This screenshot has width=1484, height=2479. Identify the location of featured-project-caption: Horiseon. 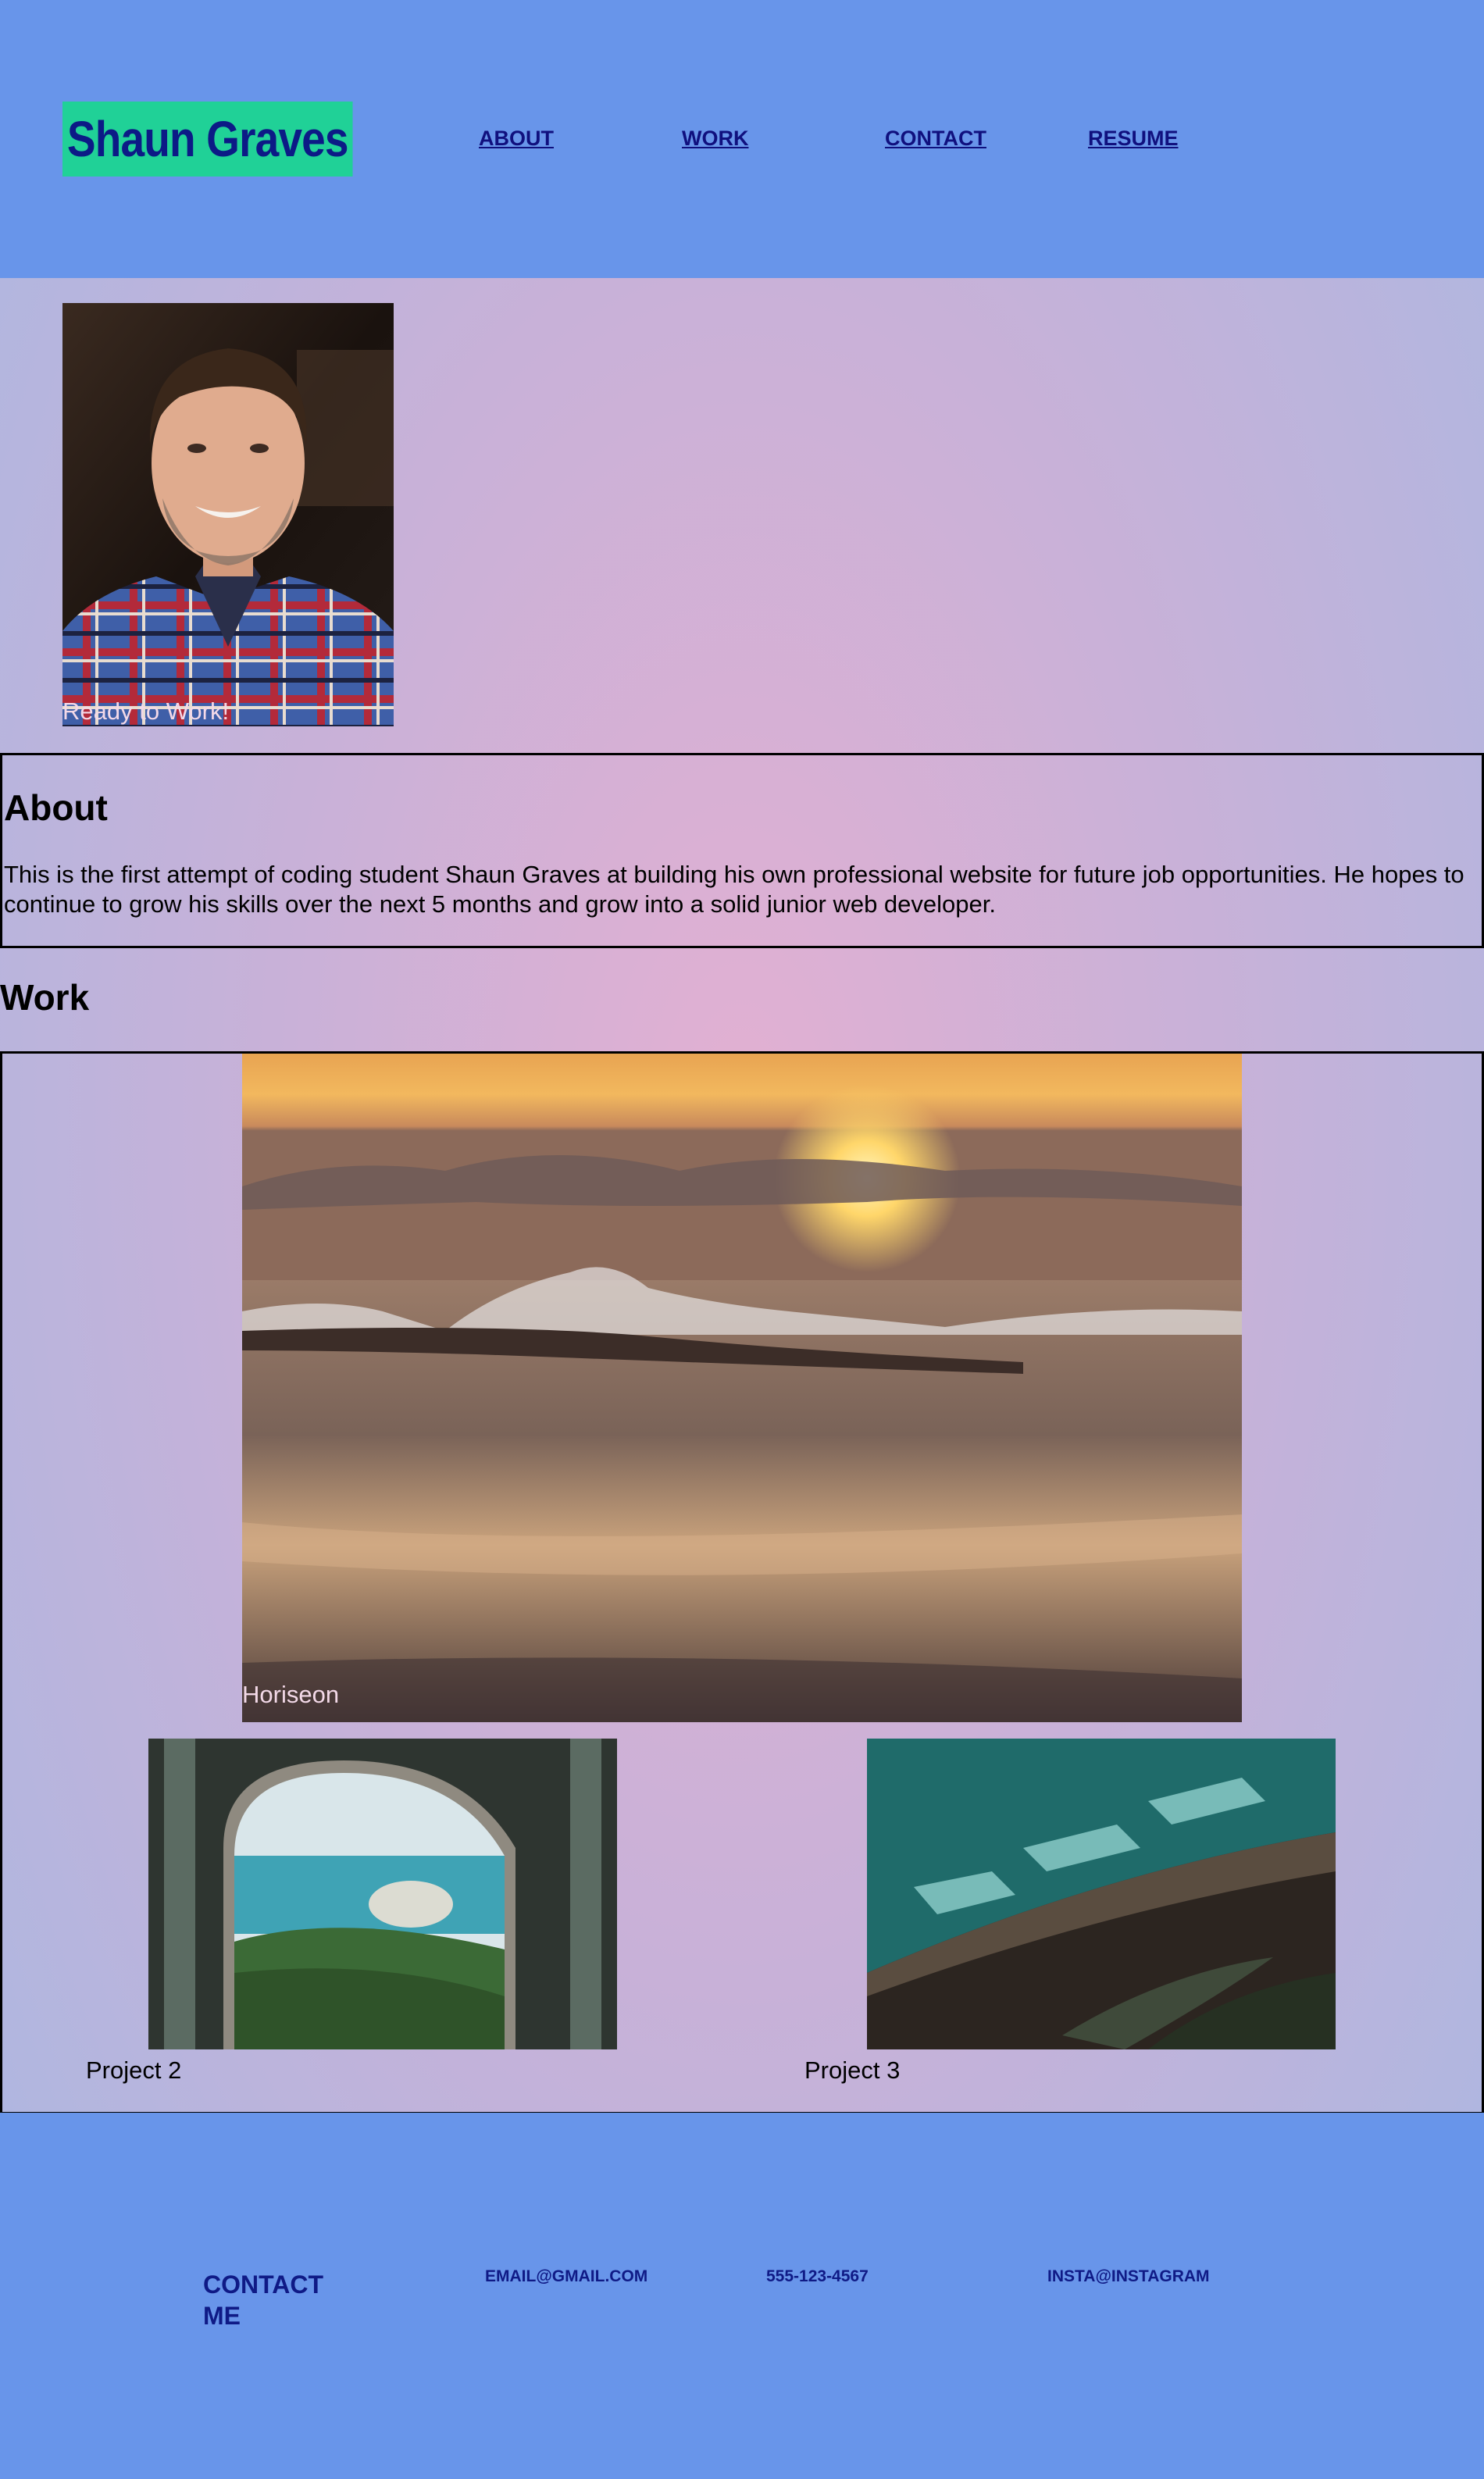
(291, 1694).